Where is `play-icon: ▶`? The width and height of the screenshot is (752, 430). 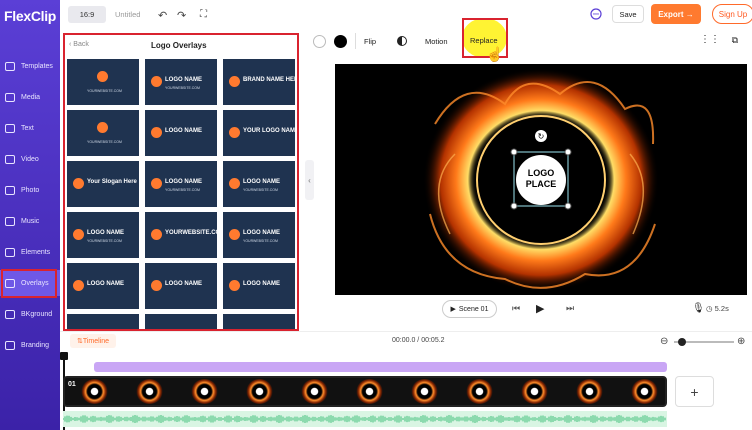 play-icon: ▶ is located at coordinates (453, 309).